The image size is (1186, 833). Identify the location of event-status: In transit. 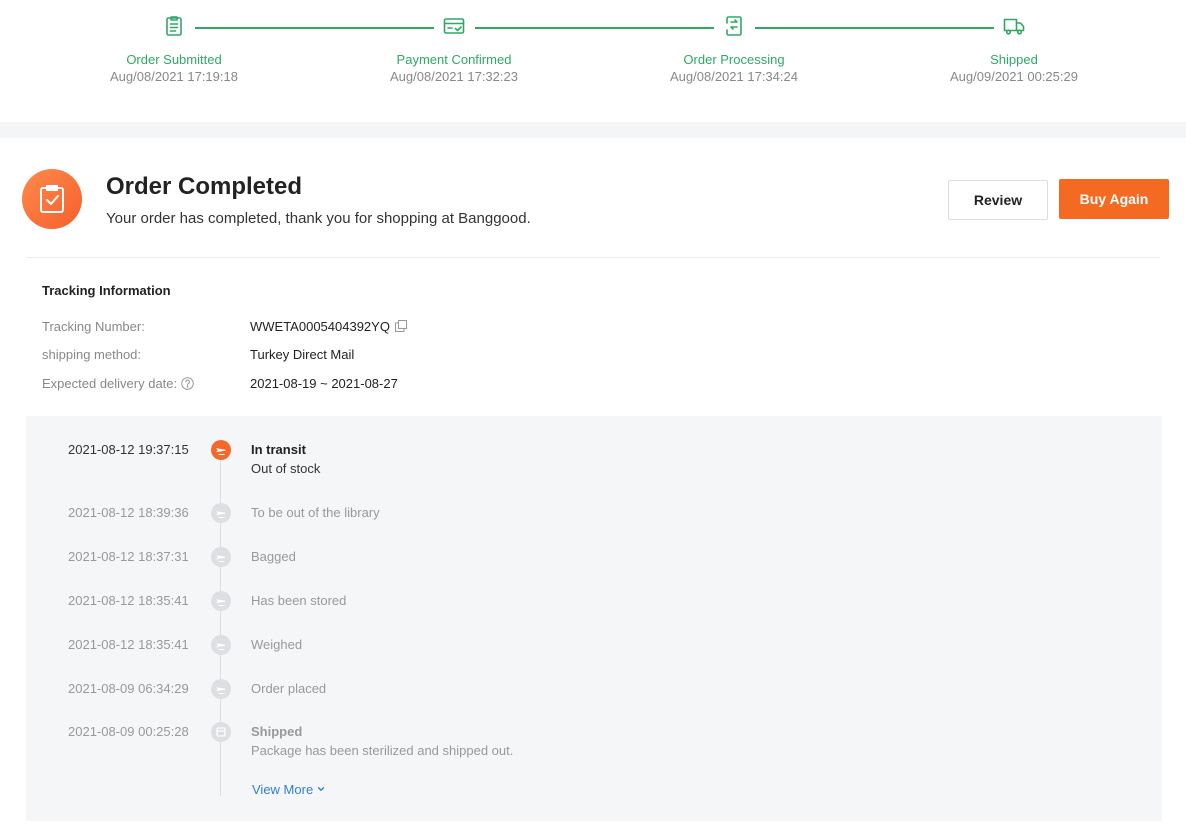
(278, 449).